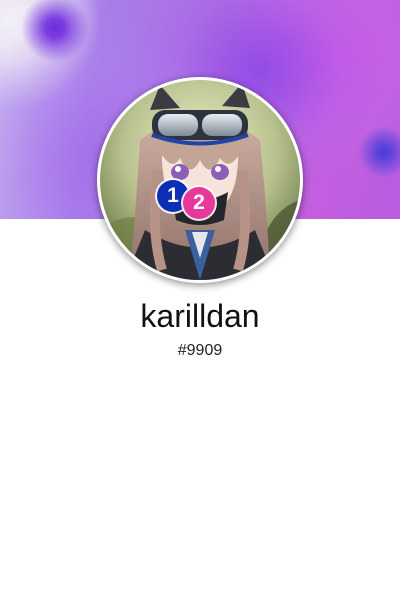 Image resolution: width=400 pixels, height=600 pixels. Describe the element at coordinates (199, 203) in the screenshot. I see `badge-two-icon: 2` at that location.